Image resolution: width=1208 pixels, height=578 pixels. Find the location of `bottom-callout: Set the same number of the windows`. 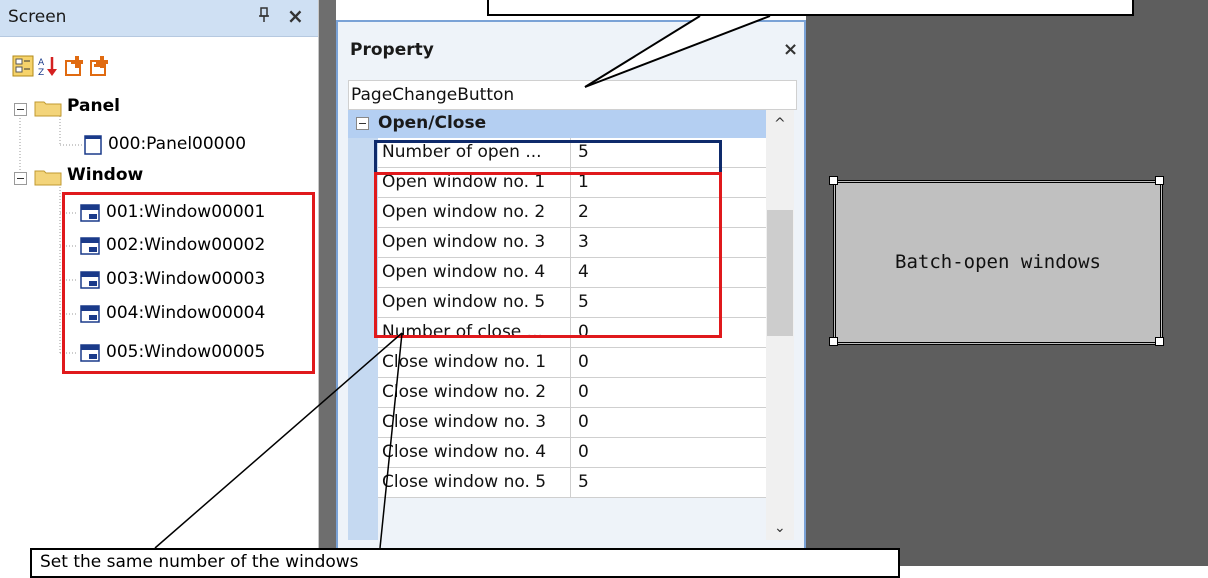

bottom-callout: Set the same number of the windows is located at coordinates (465, 563).